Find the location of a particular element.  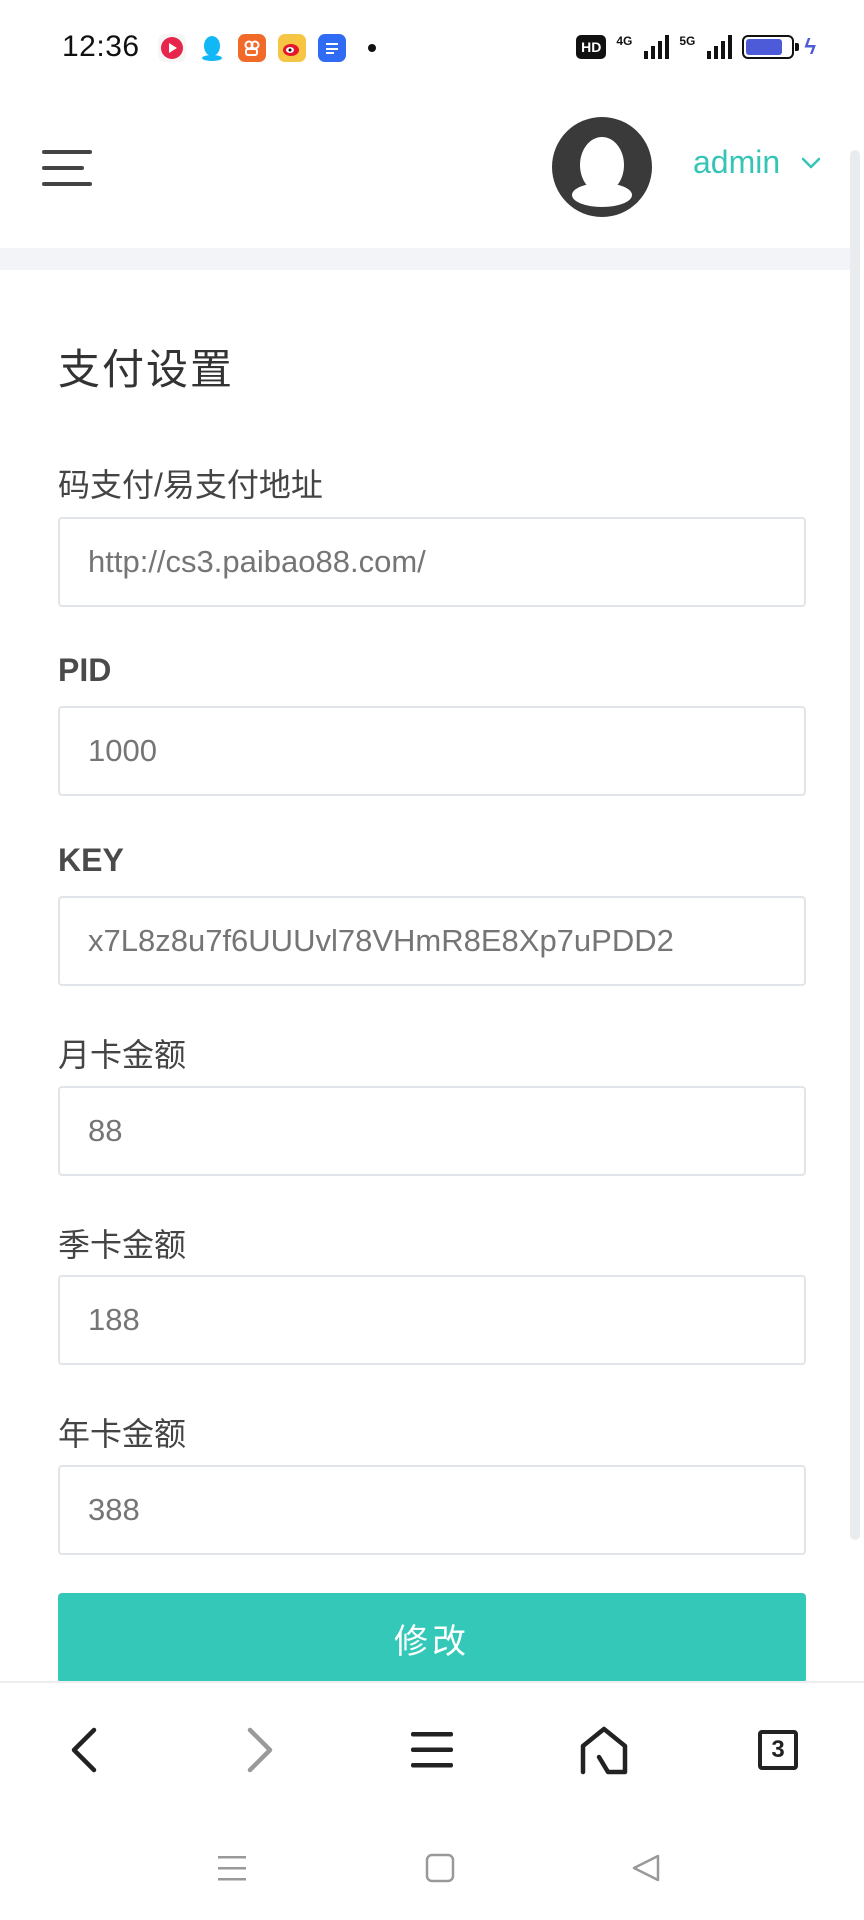

system-back-button is located at coordinates (646, 1868).